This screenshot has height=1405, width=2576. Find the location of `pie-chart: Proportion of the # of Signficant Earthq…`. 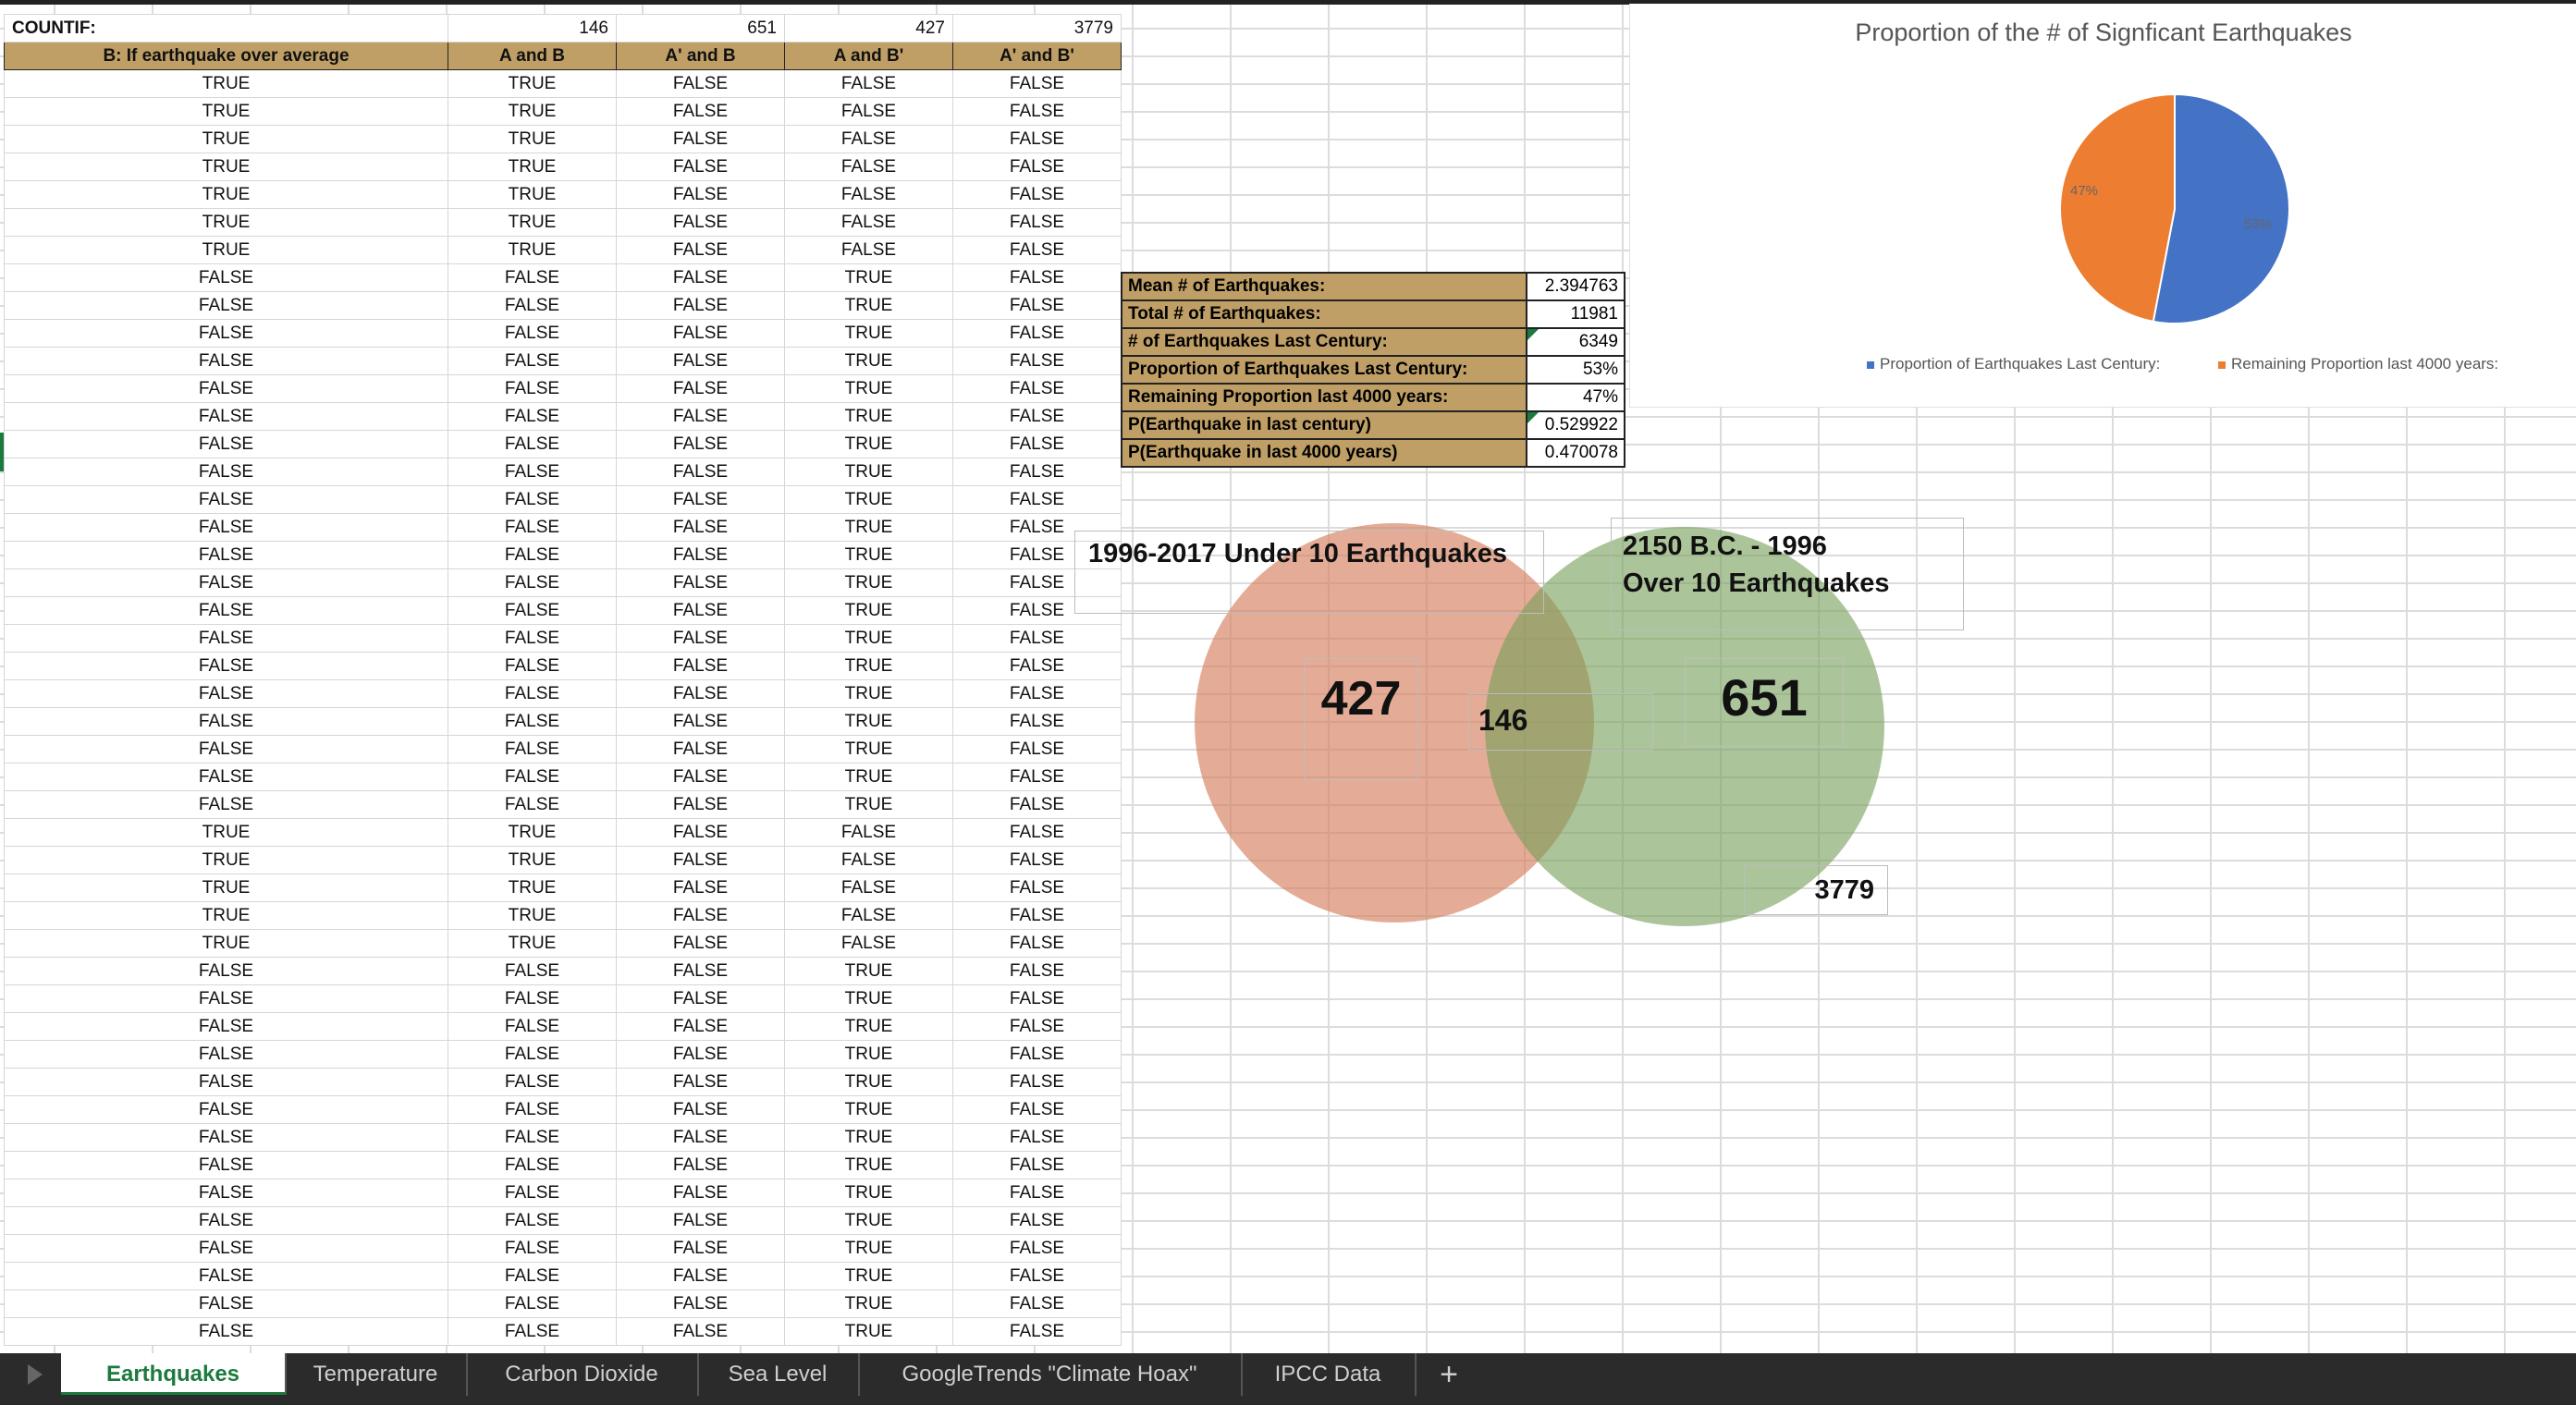

pie-chart: Proportion of the # of Signficant Earthq… is located at coordinates (2102, 206).